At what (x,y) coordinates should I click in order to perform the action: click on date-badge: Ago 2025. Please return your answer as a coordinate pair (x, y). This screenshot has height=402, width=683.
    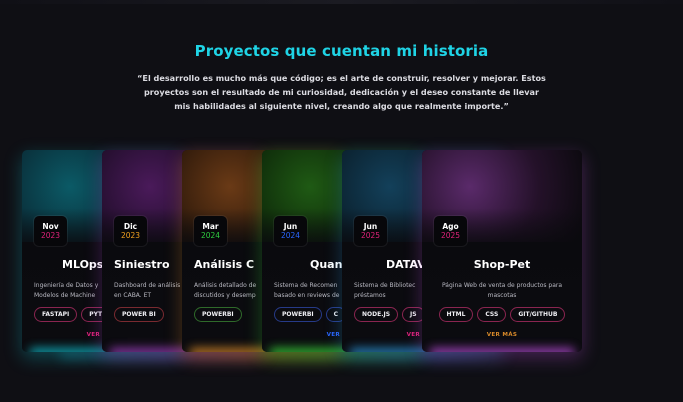
    Looking at the image, I should click on (450, 231).